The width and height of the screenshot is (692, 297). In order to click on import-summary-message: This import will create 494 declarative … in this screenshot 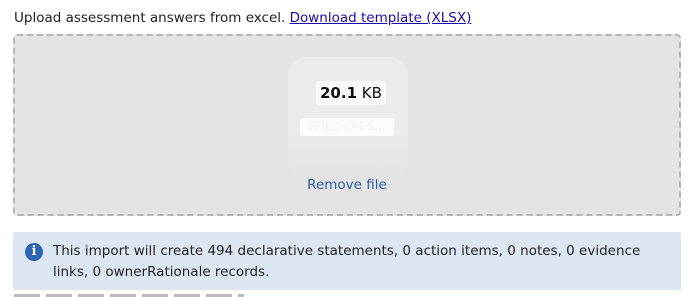, I will do `click(347, 261)`.